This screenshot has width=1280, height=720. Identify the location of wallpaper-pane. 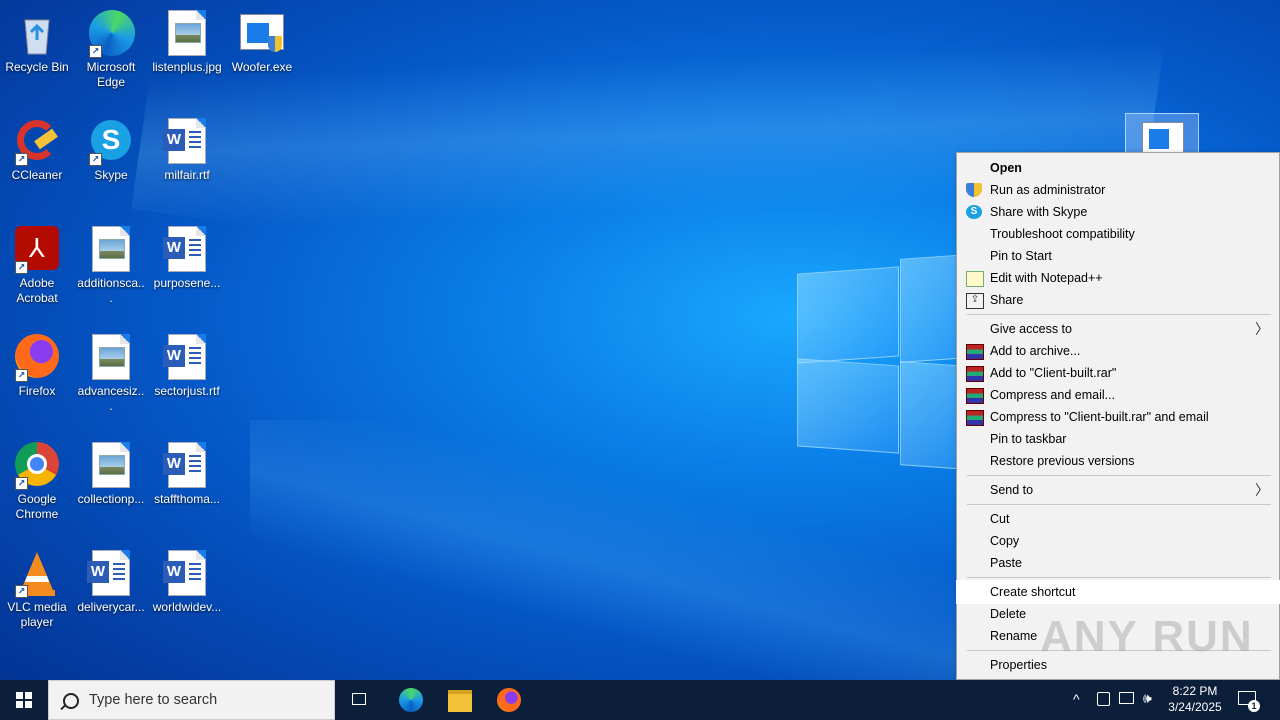
(848, 315).